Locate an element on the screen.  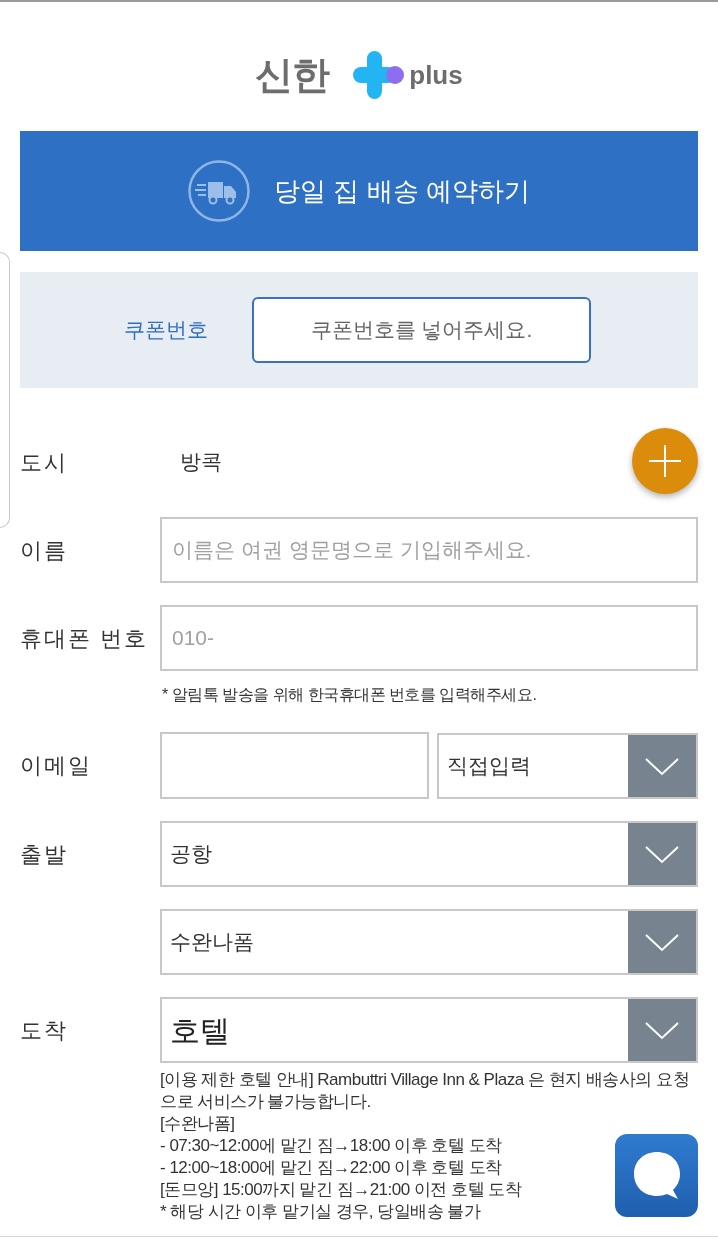
notice-text: [수완나폼] is located at coordinates (197, 1124).